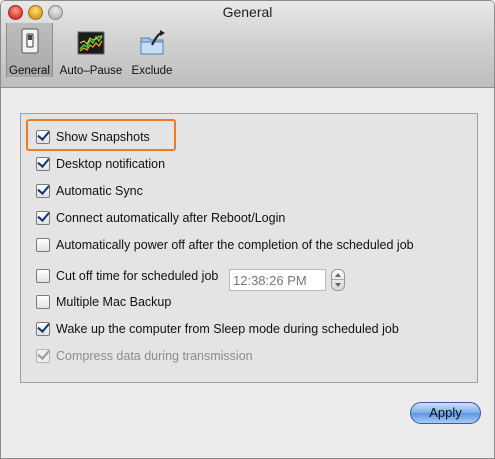 The height and width of the screenshot is (459, 495). Describe the element at coordinates (338, 275) in the screenshot. I see `stepper-up-icon` at that location.